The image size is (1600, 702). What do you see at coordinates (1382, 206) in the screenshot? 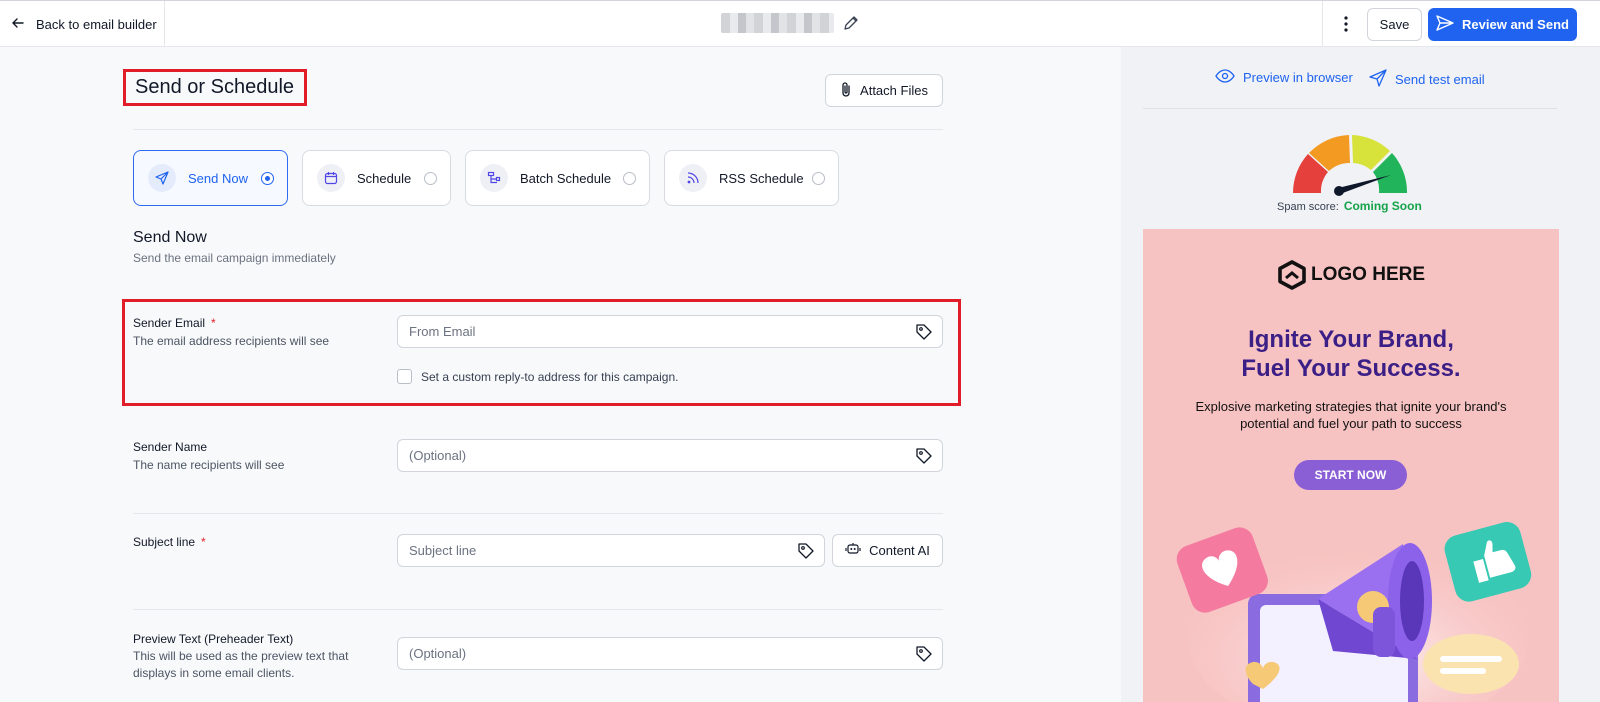
I see `spam-value: Coming Soon` at bounding box center [1382, 206].